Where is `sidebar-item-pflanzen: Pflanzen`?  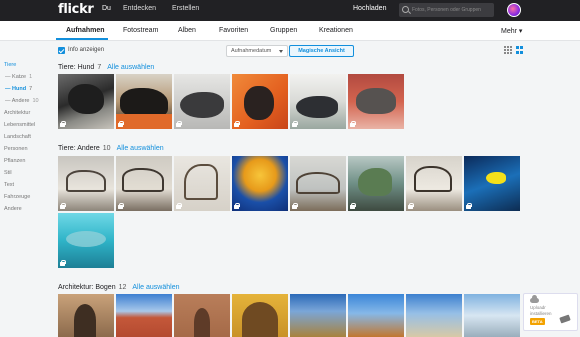
sidebar-item-pflanzen: Pflanzen is located at coordinates (14, 161).